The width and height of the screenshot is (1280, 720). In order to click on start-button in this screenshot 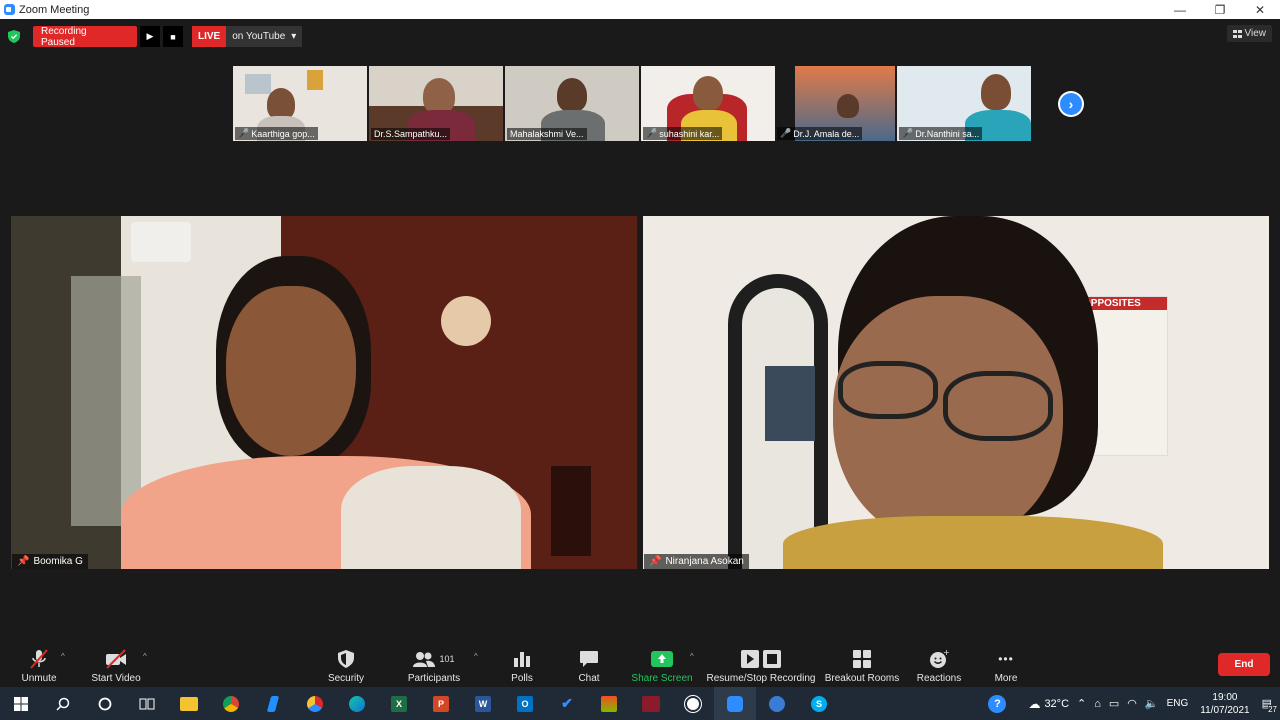, I will do `click(21, 703)`.